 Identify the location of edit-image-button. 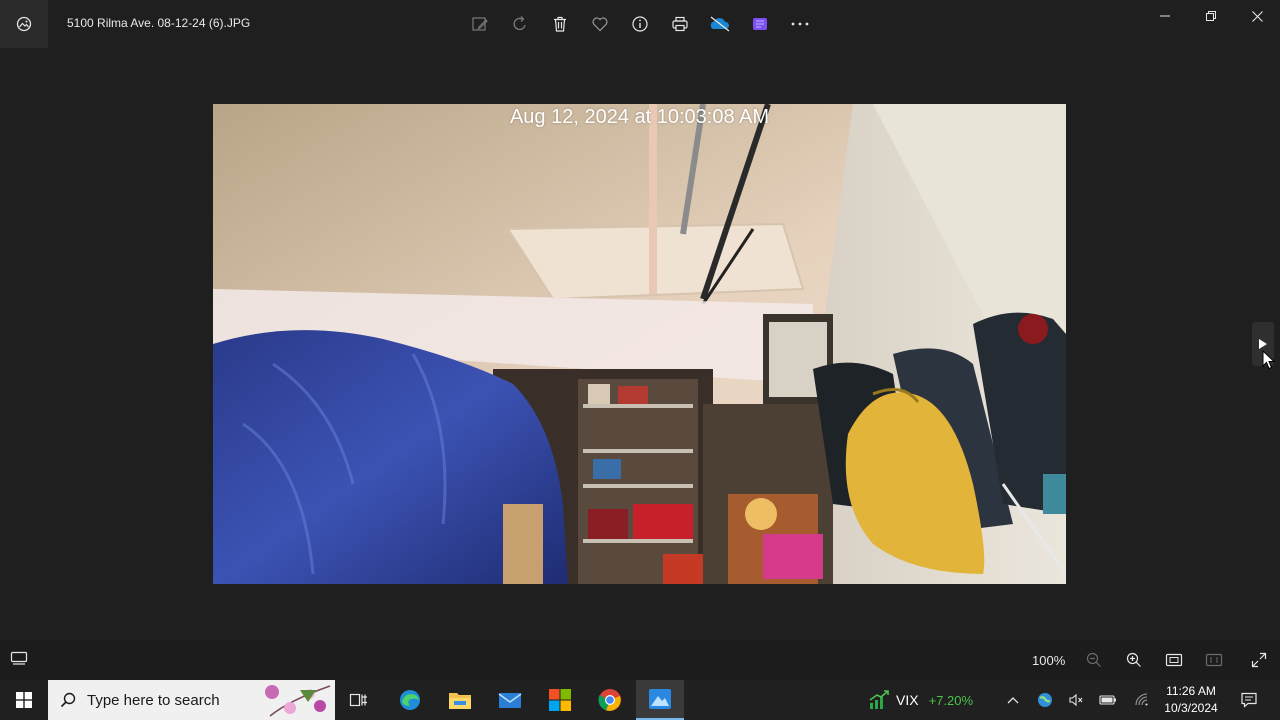
(480, 24).